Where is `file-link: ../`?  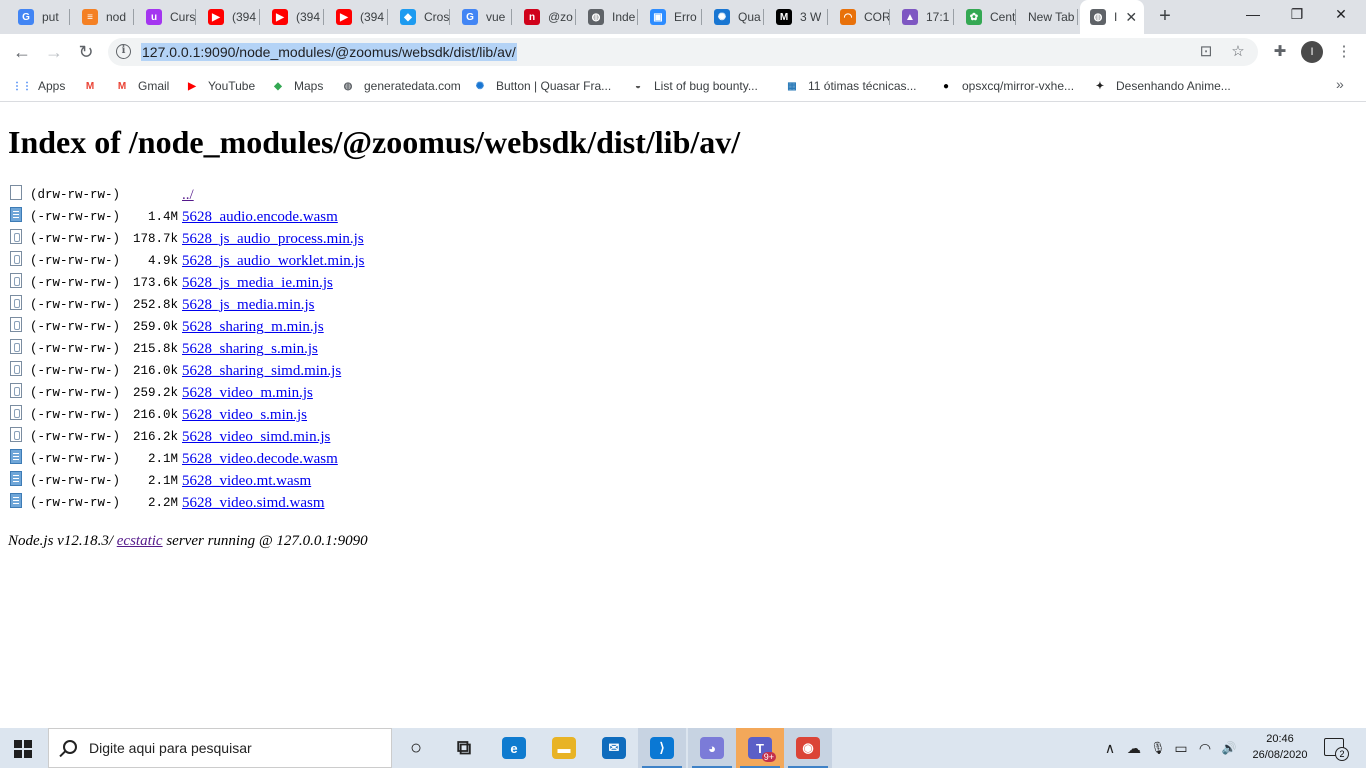
file-link: ../ is located at coordinates (188, 195).